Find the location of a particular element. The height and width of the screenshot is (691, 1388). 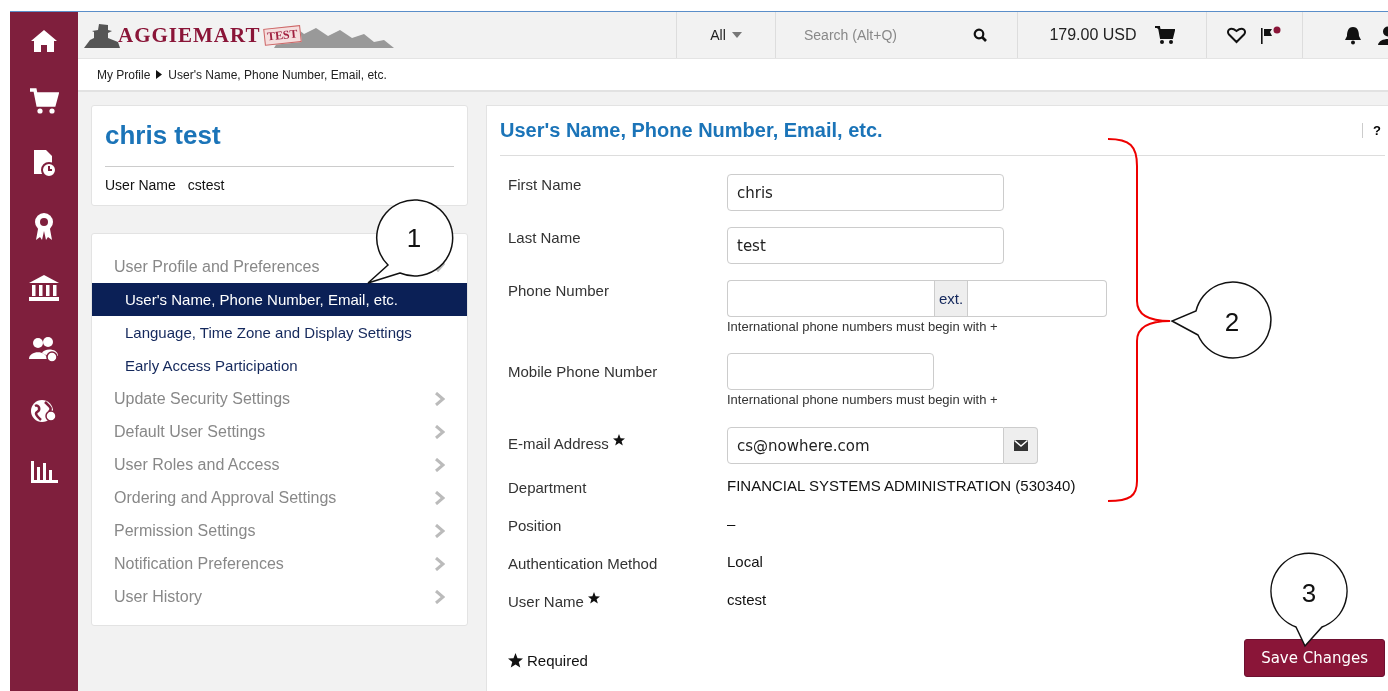

test-stamp: TEST is located at coordinates (282, 35).